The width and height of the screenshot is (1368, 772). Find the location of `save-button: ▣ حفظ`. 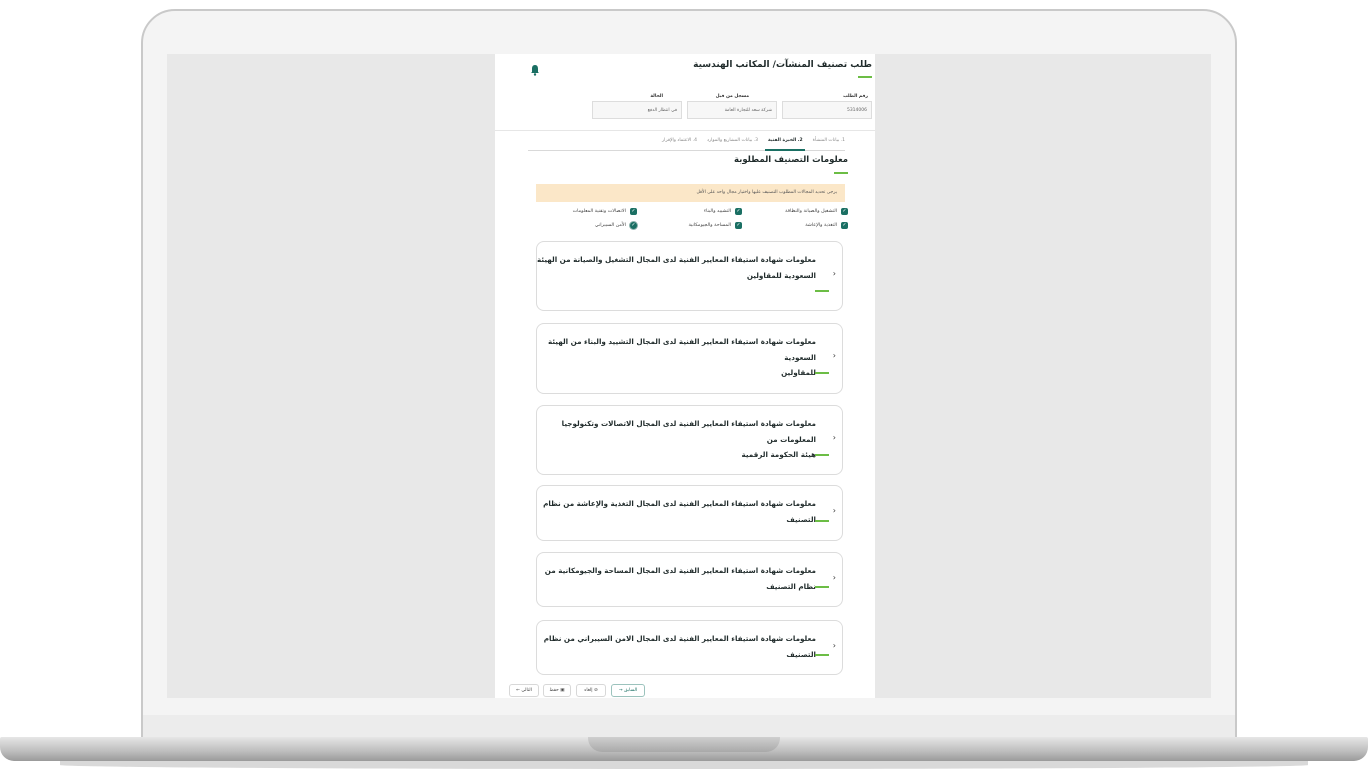

save-button: ▣ حفظ is located at coordinates (557, 690).